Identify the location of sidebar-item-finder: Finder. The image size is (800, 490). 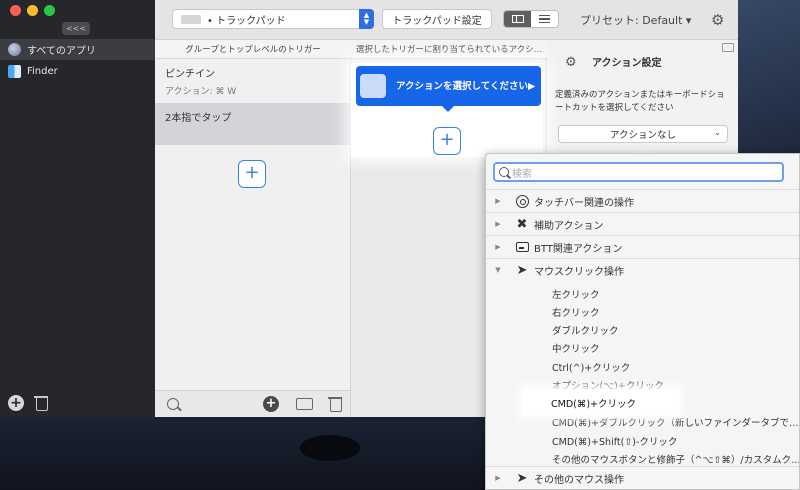
(77, 71).